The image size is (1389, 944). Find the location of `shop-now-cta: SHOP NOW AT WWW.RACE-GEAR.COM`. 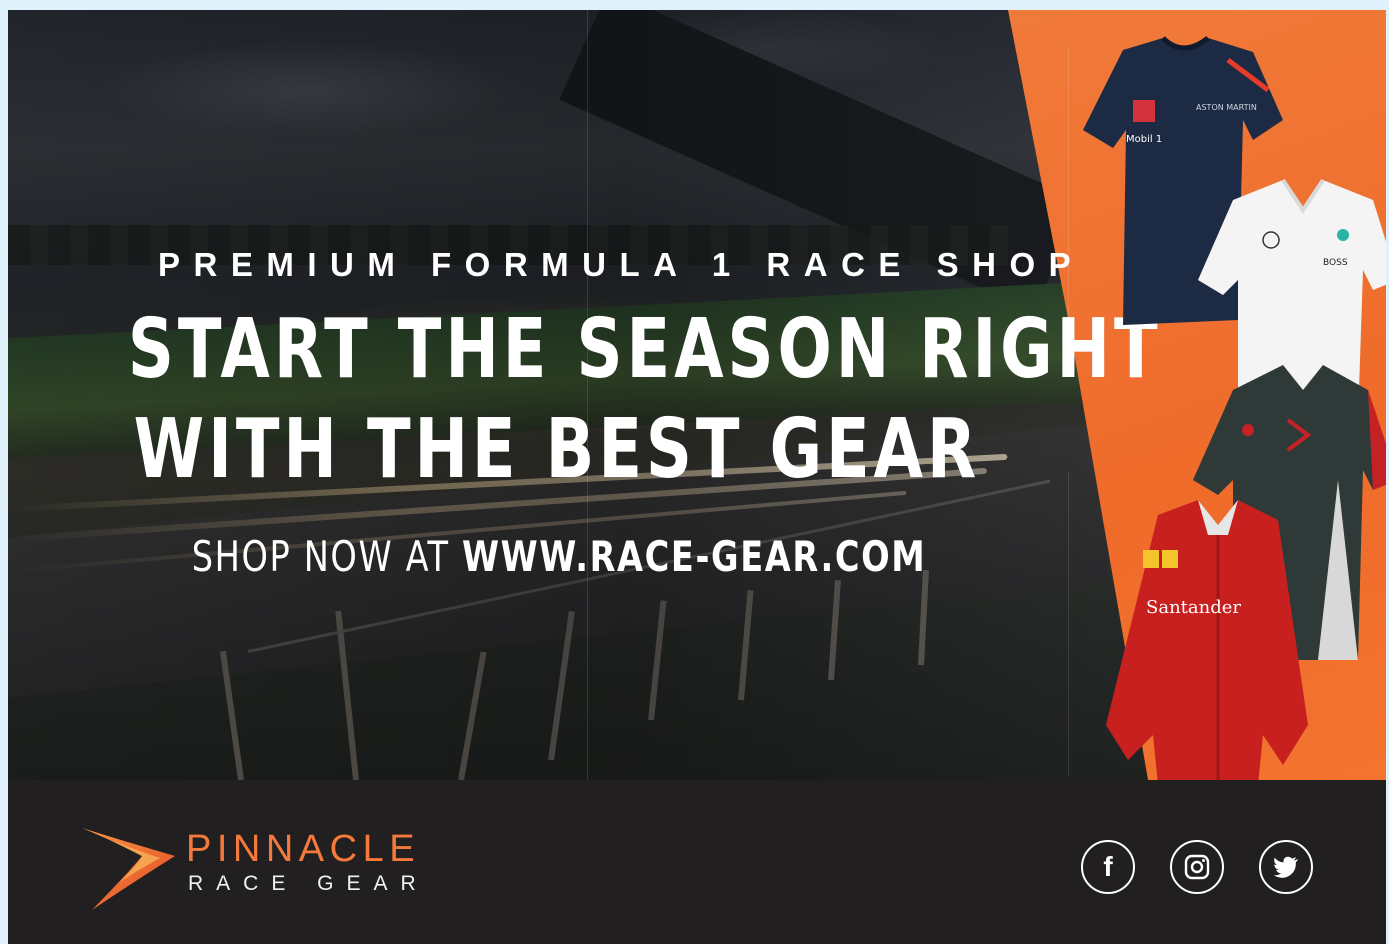

shop-now-cta: SHOP NOW AT WWW.RACE-GEAR.COM is located at coordinates (559, 556).